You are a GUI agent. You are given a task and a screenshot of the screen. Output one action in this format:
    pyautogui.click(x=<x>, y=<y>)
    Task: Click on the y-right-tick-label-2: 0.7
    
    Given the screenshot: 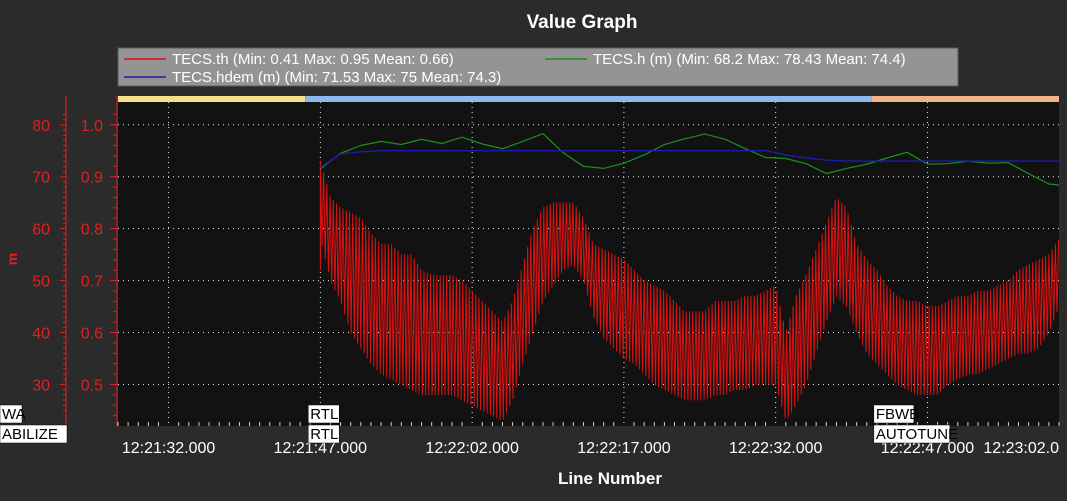 What is the action you would take?
    pyautogui.click(x=92, y=282)
    